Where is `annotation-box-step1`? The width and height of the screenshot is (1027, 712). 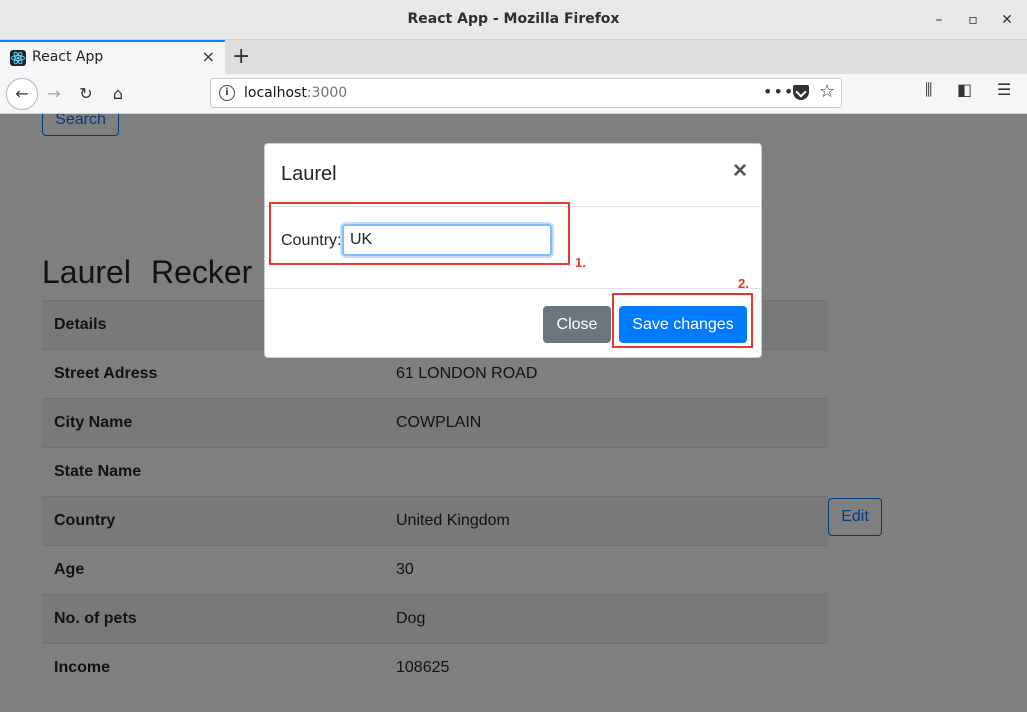 annotation-box-step1 is located at coordinates (419, 233).